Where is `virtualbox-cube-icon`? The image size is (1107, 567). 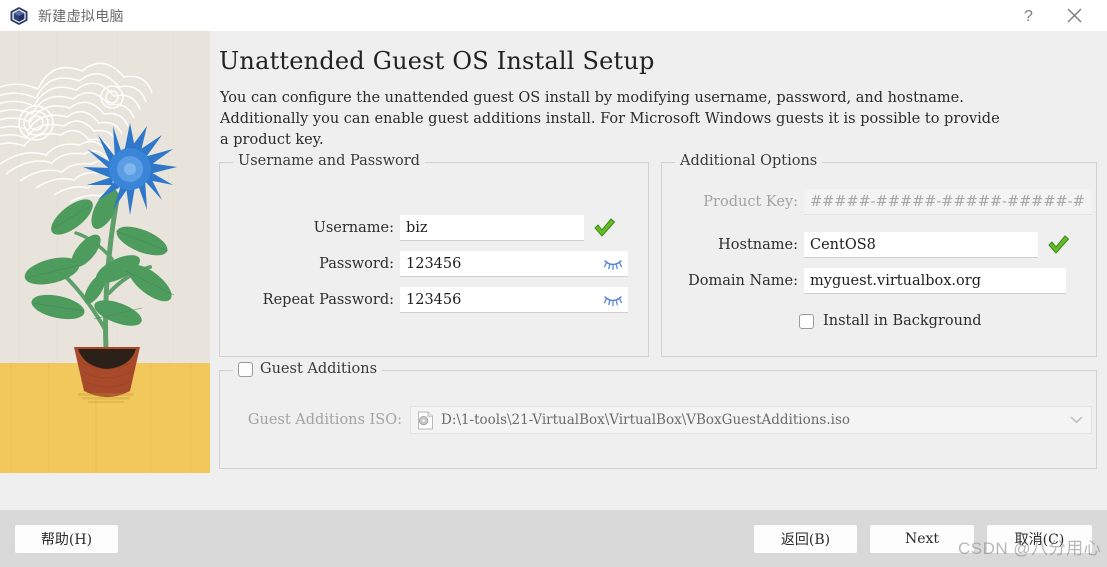
virtualbox-cube-icon is located at coordinates (19, 16).